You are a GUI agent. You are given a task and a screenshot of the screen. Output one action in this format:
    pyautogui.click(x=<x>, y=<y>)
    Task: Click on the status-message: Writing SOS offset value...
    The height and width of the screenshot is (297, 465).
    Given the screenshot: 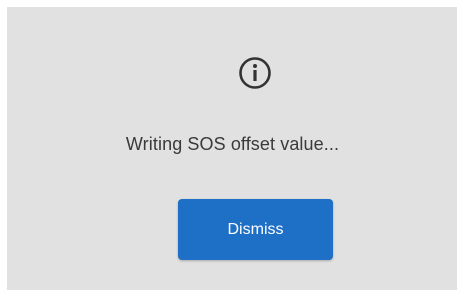 What is the action you would take?
    pyautogui.click(x=232, y=144)
    